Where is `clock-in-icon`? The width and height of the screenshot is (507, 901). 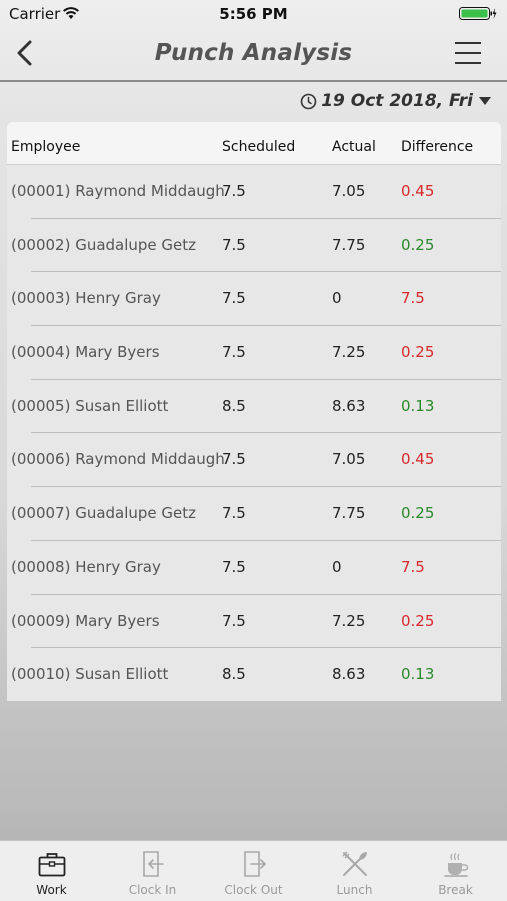 clock-in-icon is located at coordinates (153, 864).